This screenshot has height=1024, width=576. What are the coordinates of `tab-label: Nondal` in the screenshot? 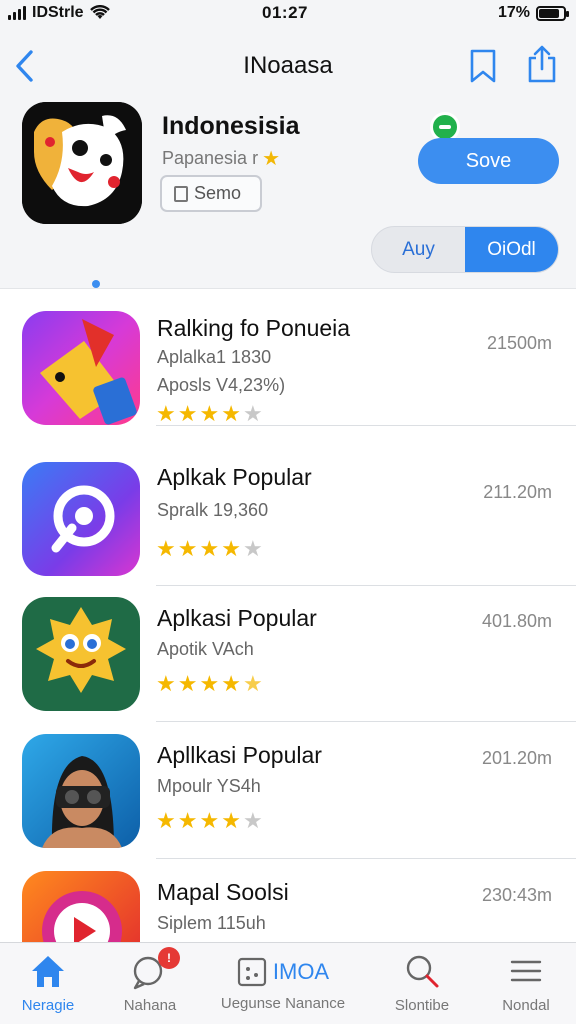 It's located at (526, 1005).